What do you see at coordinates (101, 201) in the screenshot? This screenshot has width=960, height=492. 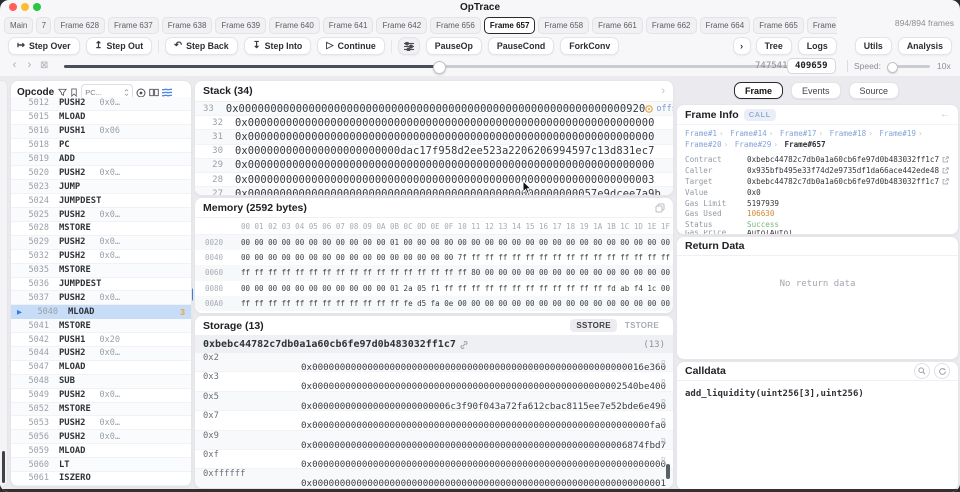 I see `opcode-row: ▶ 5024 JUMPDEST` at bounding box center [101, 201].